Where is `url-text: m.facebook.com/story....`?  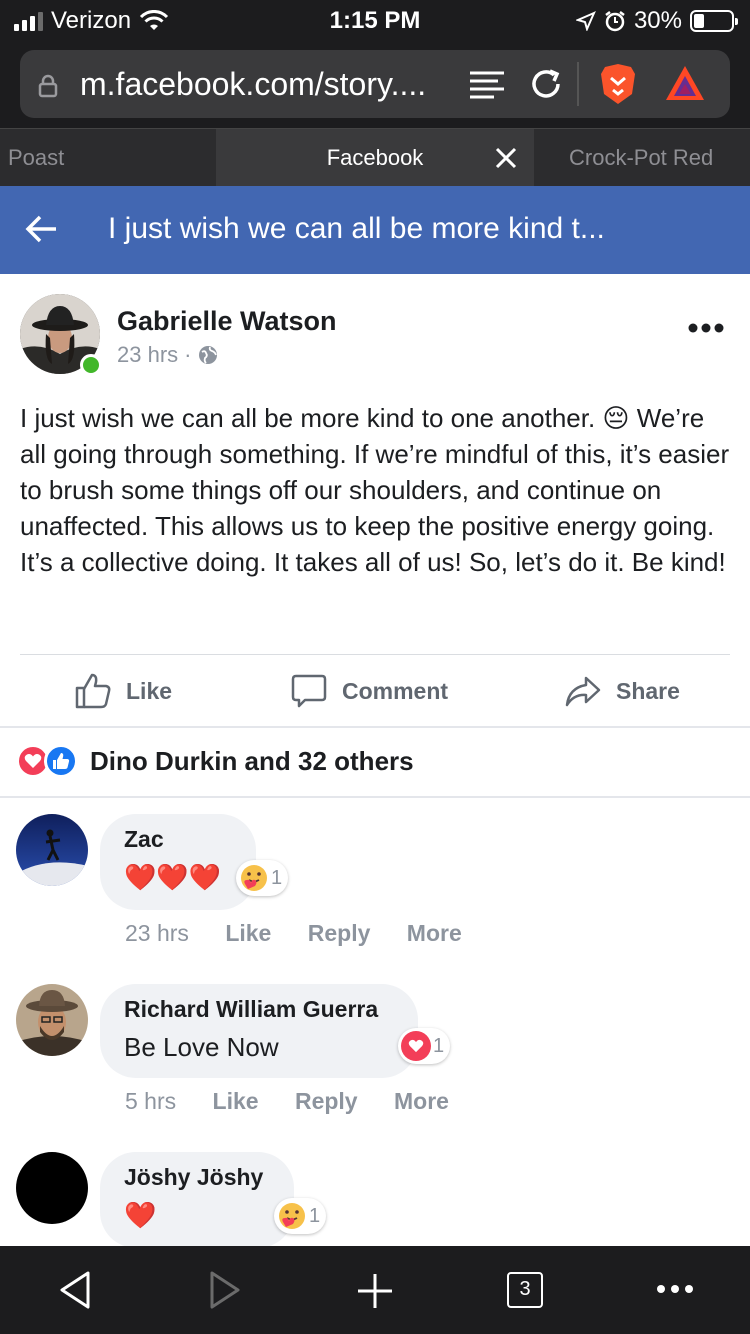 url-text: m.facebook.com/story.... is located at coordinates (253, 84).